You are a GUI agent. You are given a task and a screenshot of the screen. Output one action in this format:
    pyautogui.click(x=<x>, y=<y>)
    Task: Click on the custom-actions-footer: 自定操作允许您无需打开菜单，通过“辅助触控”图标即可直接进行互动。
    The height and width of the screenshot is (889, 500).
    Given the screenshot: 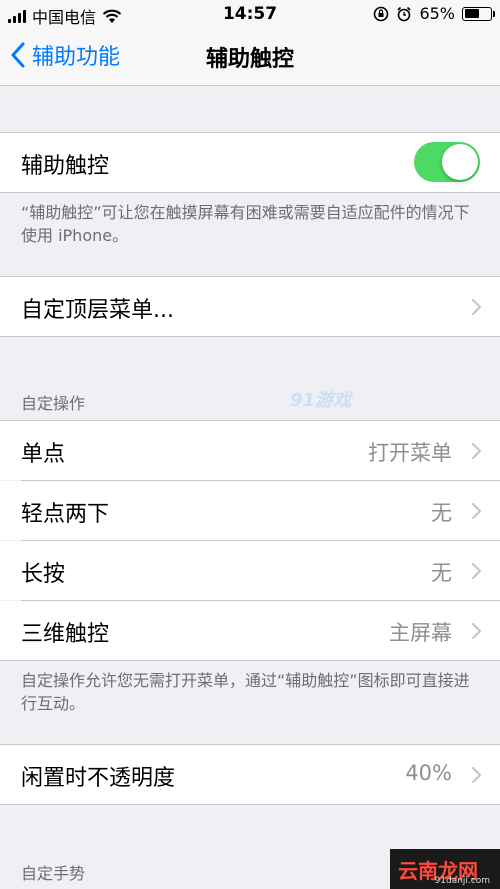 What is the action you would take?
    pyautogui.click(x=245, y=692)
    